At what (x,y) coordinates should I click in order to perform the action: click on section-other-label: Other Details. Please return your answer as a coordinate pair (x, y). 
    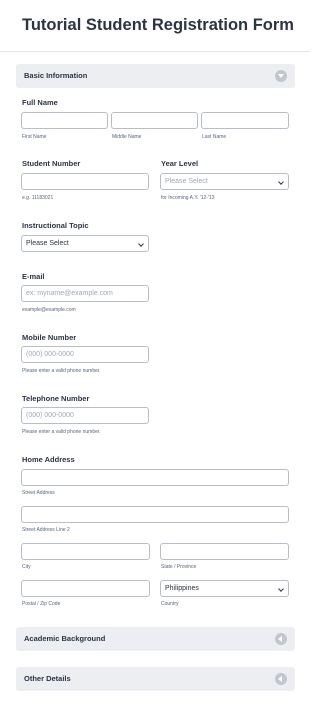
    Looking at the image, I should click on (47, 678).